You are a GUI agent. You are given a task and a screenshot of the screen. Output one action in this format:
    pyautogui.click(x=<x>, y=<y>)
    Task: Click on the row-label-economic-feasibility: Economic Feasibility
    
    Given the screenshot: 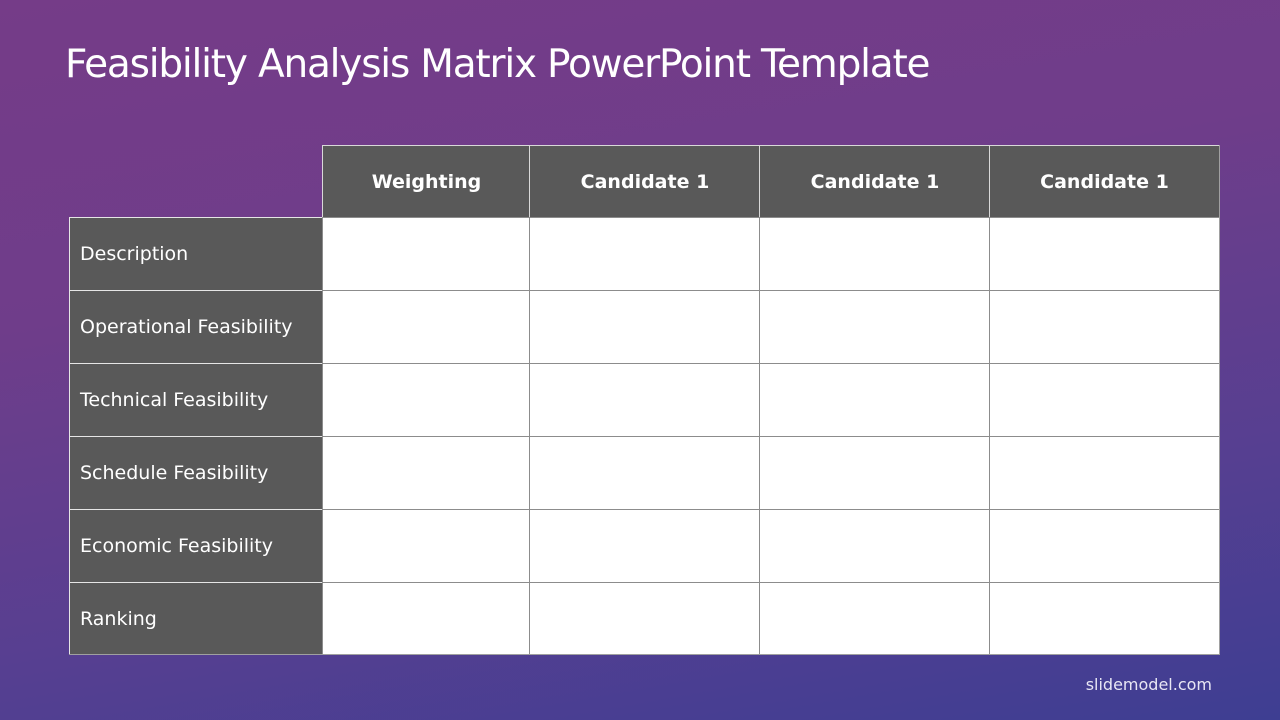 What is the action you would take?
    pyautogui.click(x=196, y=545)
    